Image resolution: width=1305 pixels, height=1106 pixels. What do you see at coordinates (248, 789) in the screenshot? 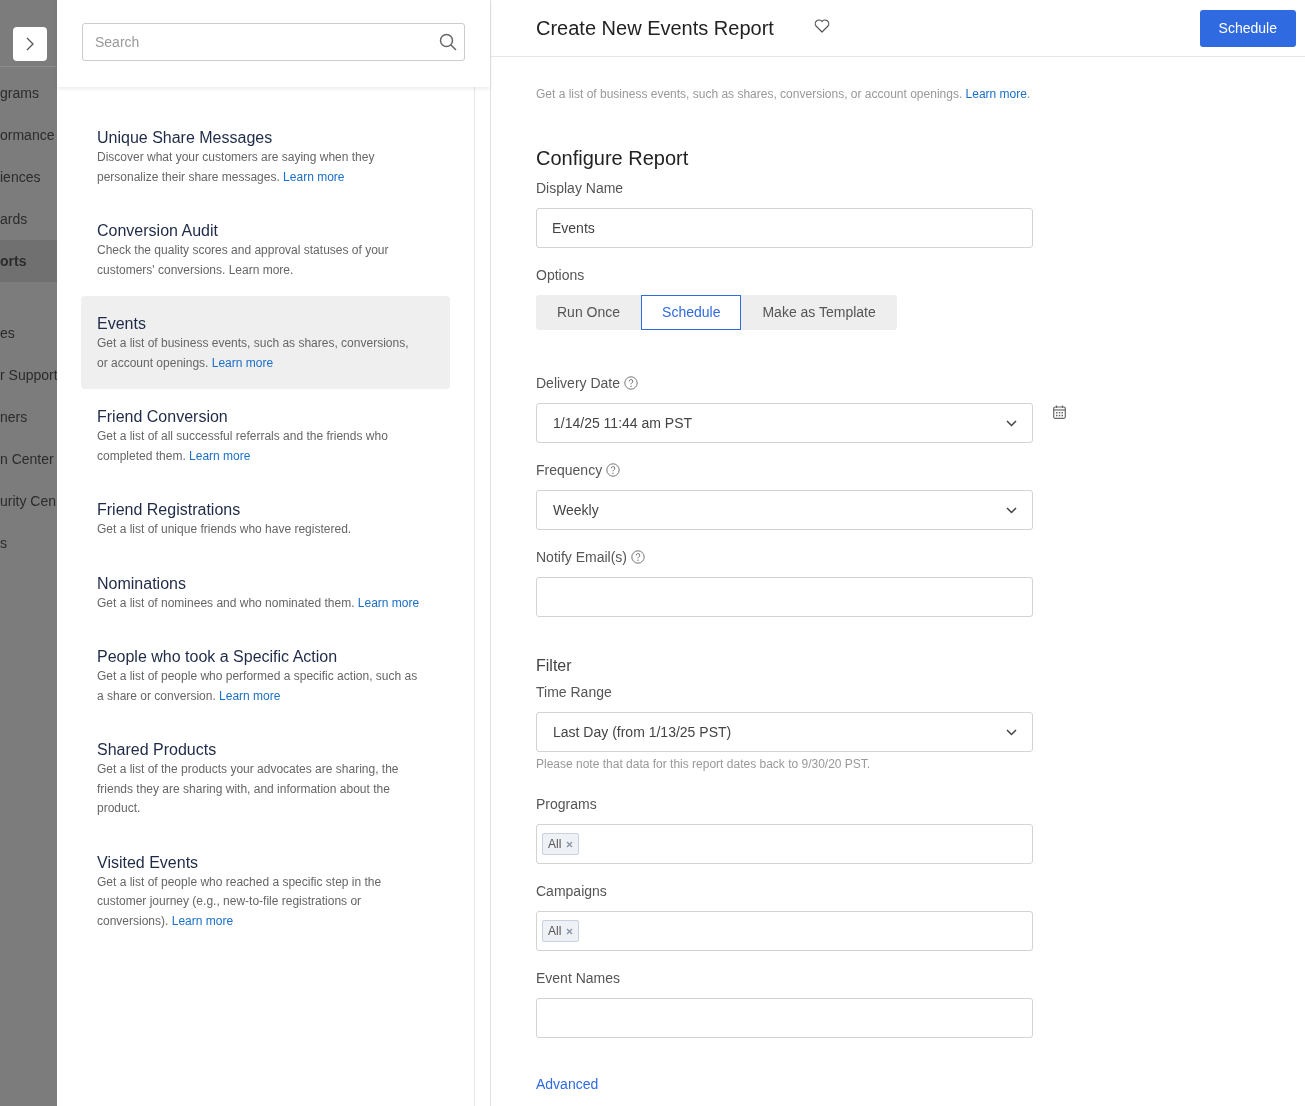
I see `report-description: Get a list of the products your advocates are sharing, the friends they are sharing with, and information about the product.` at bounding box center [248, 789].